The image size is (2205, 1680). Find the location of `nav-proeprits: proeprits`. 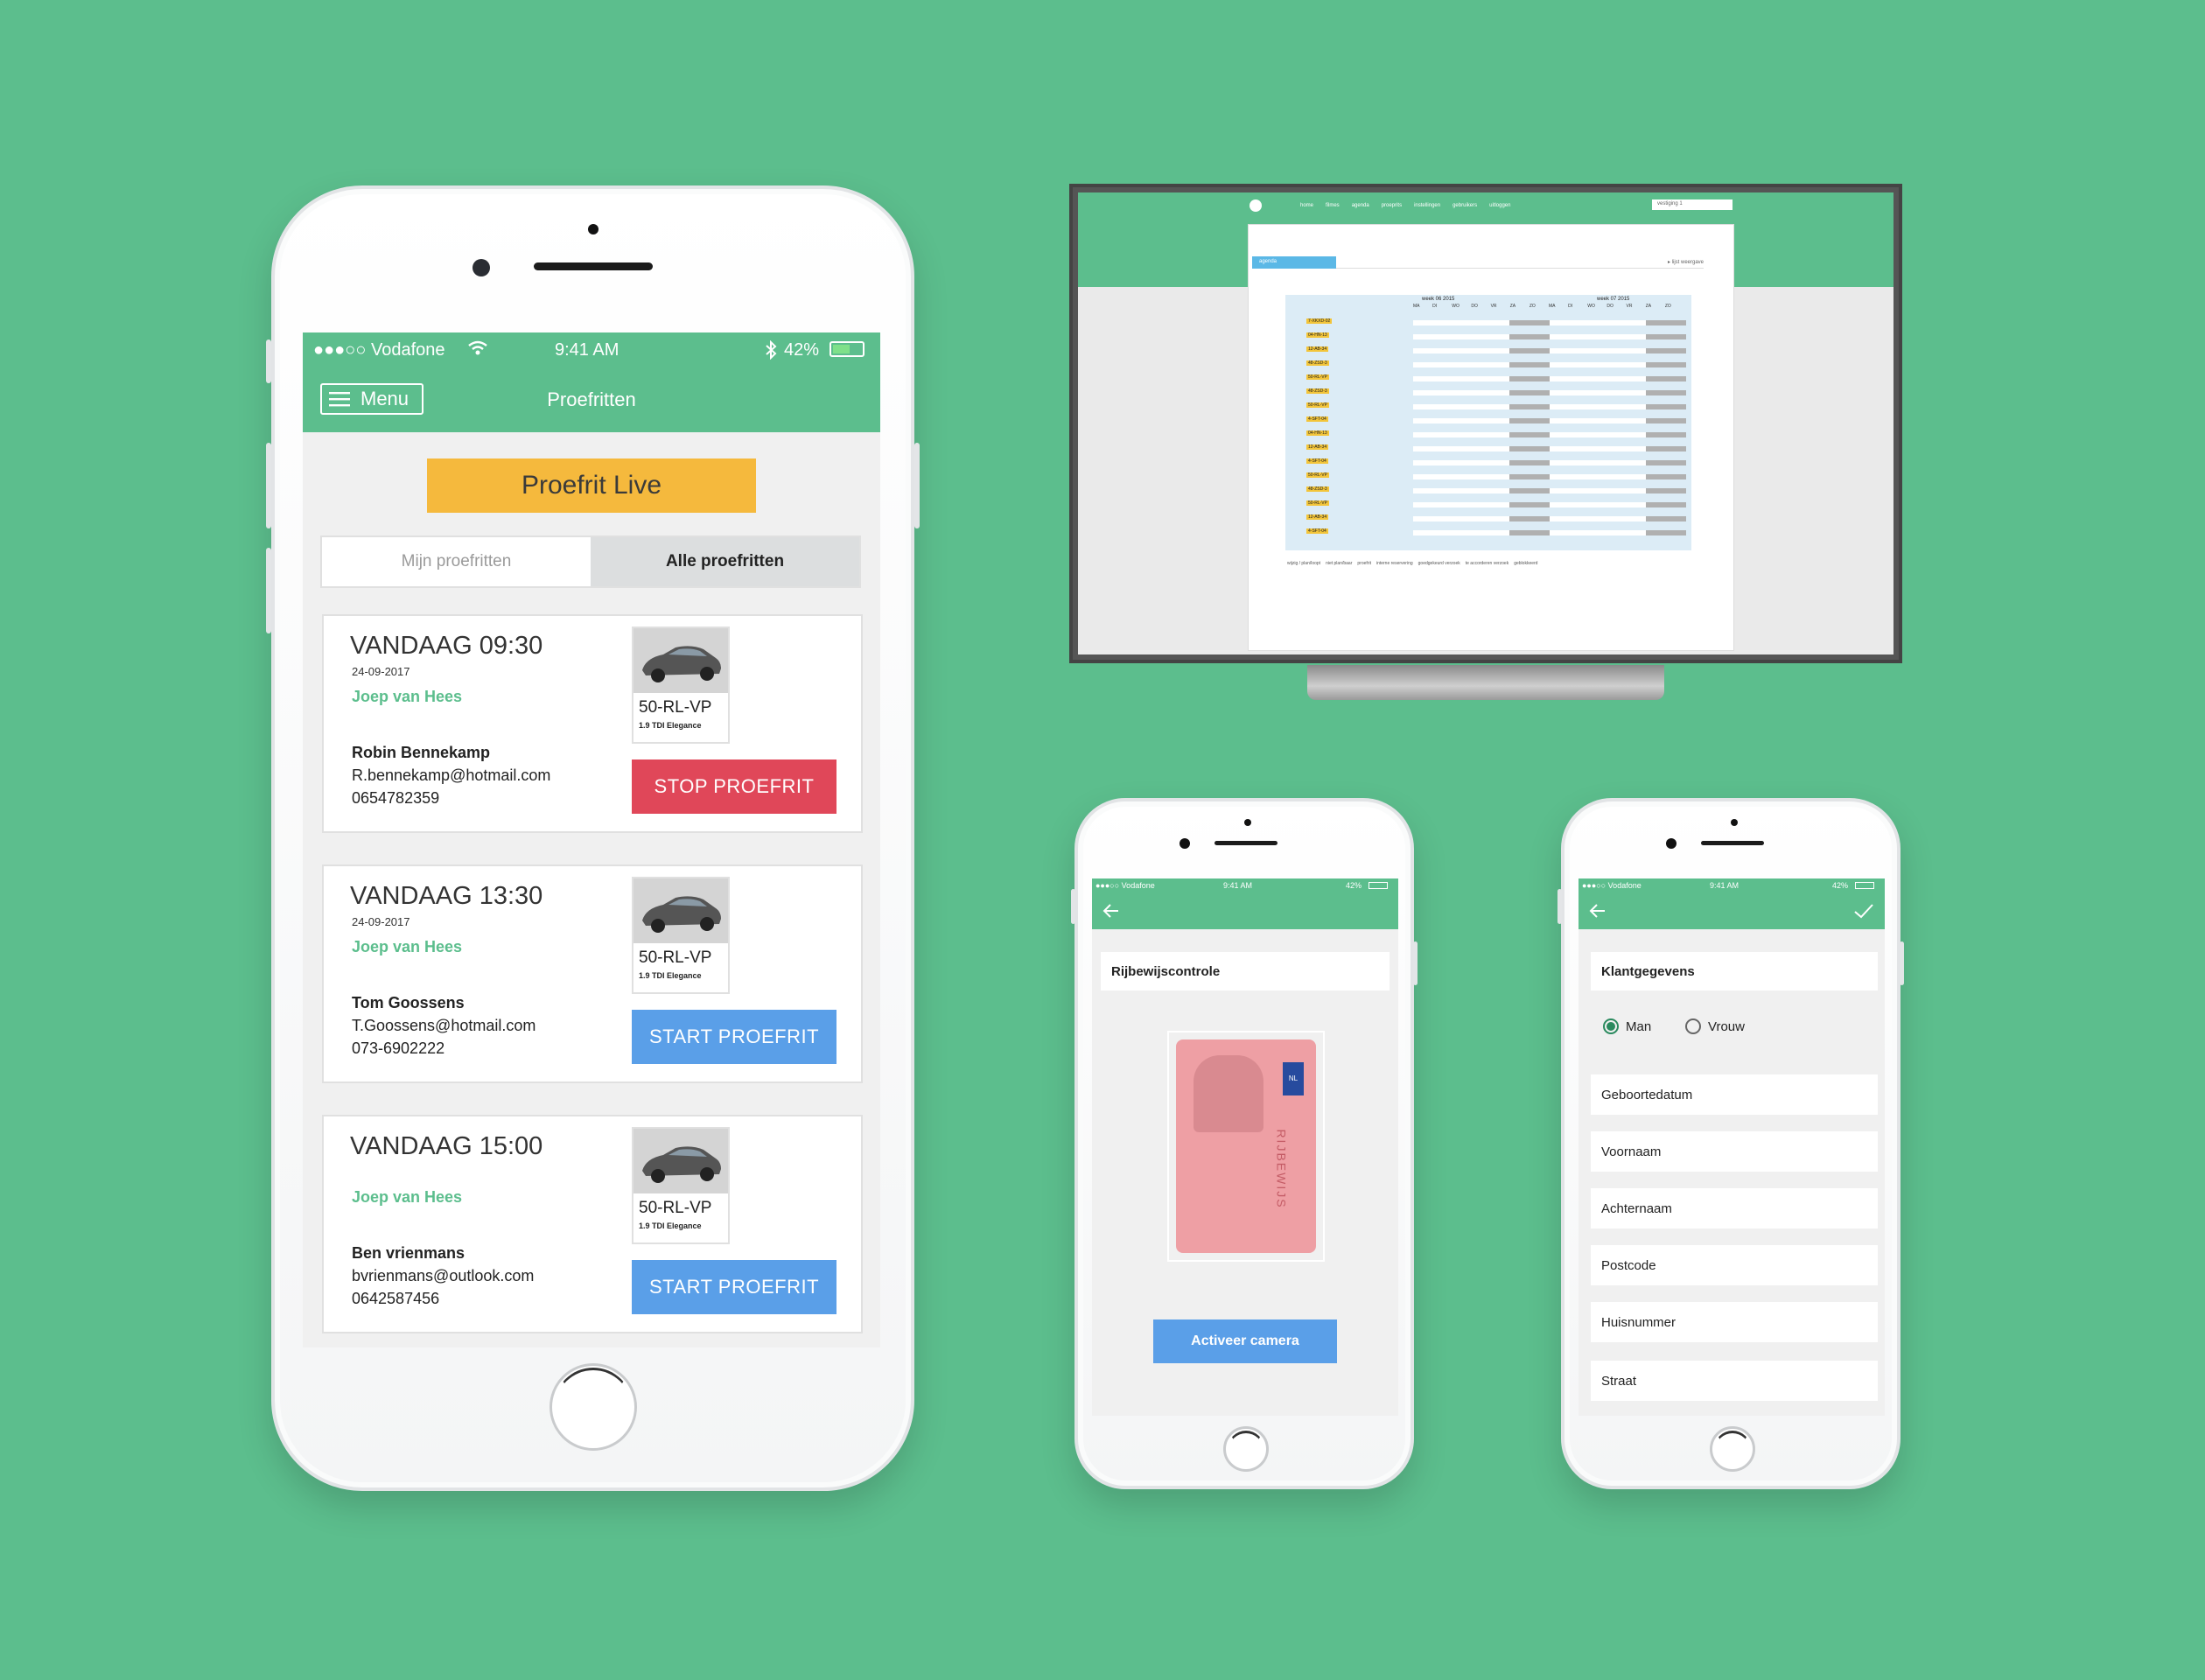

nav-proeprits: proeprits is located at coordinates (1392, 205).